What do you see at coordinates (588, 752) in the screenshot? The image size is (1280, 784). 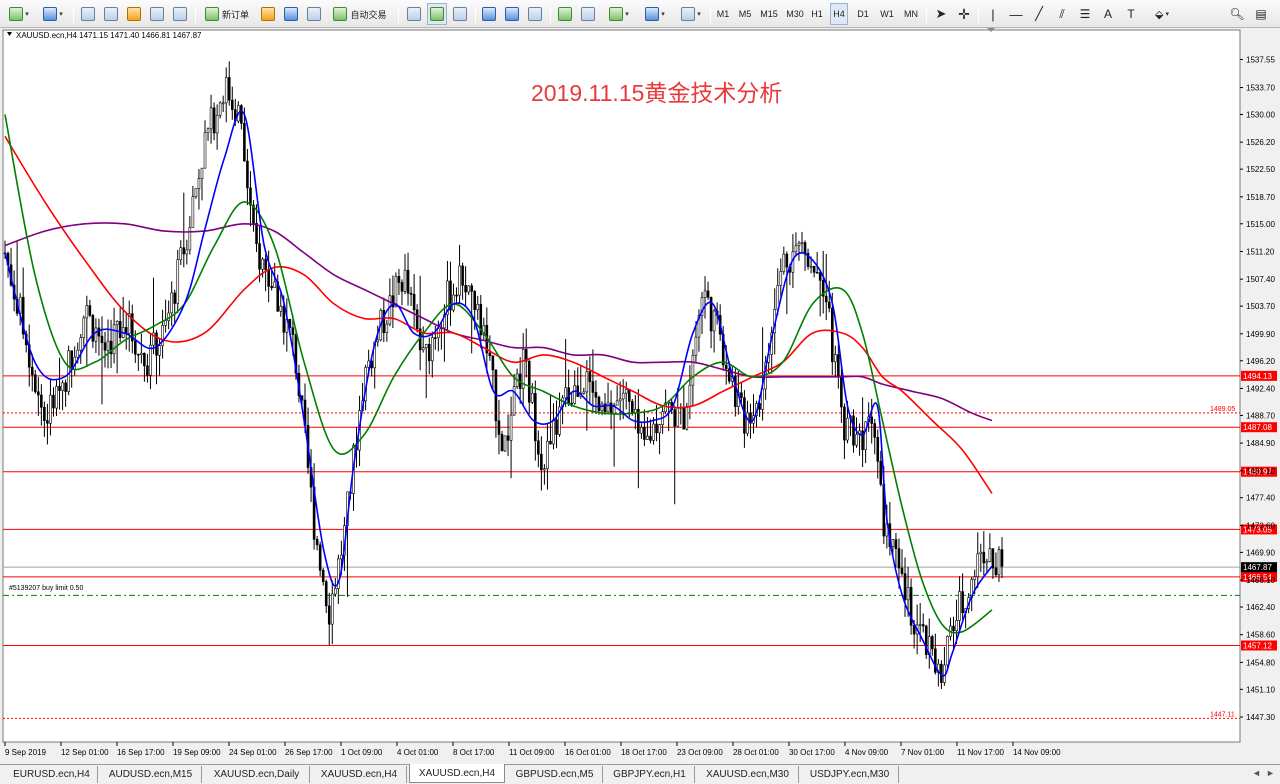 I see `time-tick-label: 16 Oct 01:00` at bounding box center [588, 752].